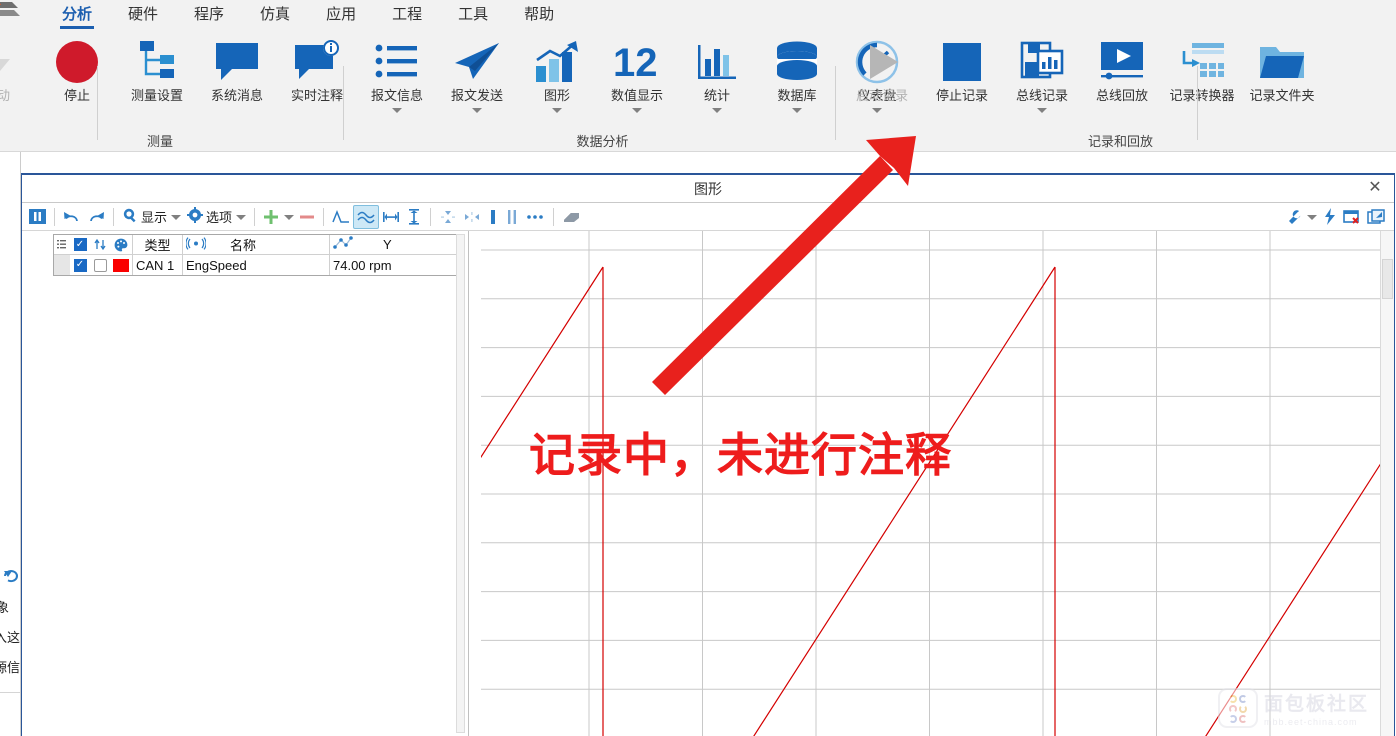 The image size is (1396, 736). Describe the element at coordinates (341, 15) in the screenshot. I see `menu-tab-4: 应用` at that location.